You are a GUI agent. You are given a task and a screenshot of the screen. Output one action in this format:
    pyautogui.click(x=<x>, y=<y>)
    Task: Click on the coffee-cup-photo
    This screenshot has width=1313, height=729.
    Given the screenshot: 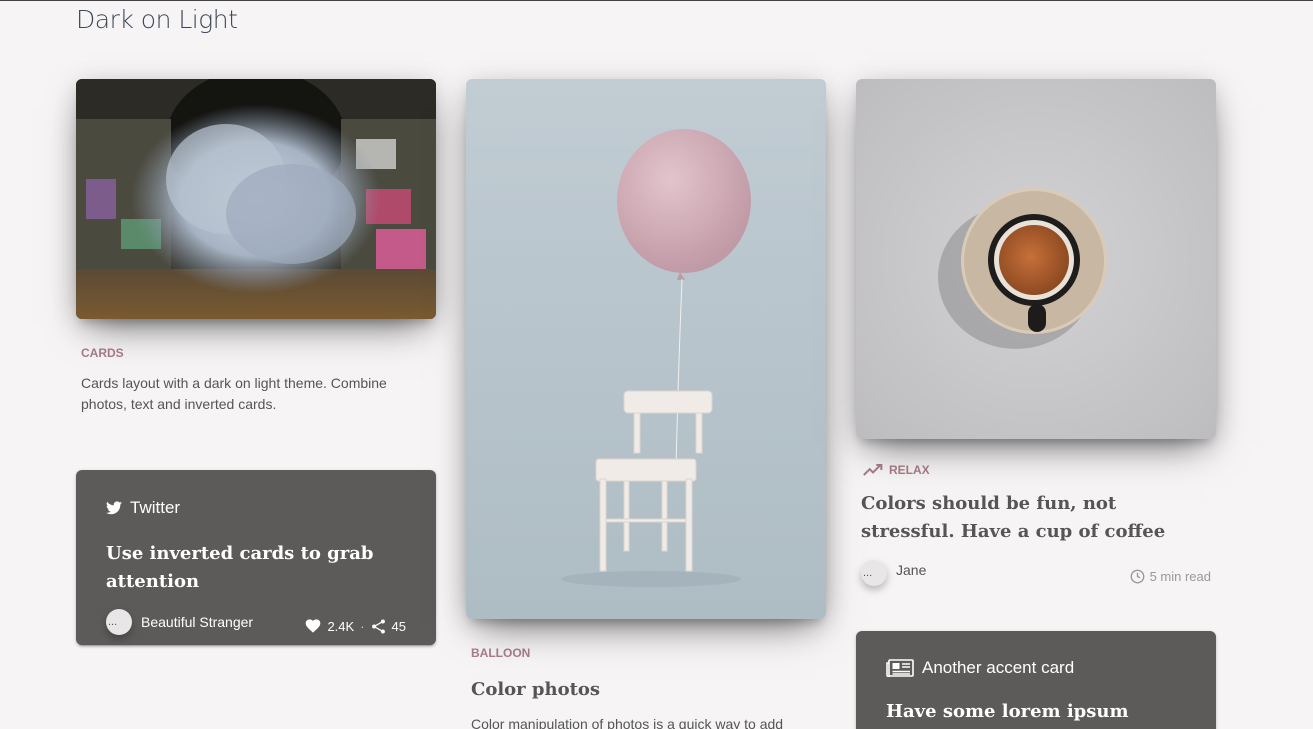 What is the action you would take?
    pyautogui.click(x=1036, y=259)
    